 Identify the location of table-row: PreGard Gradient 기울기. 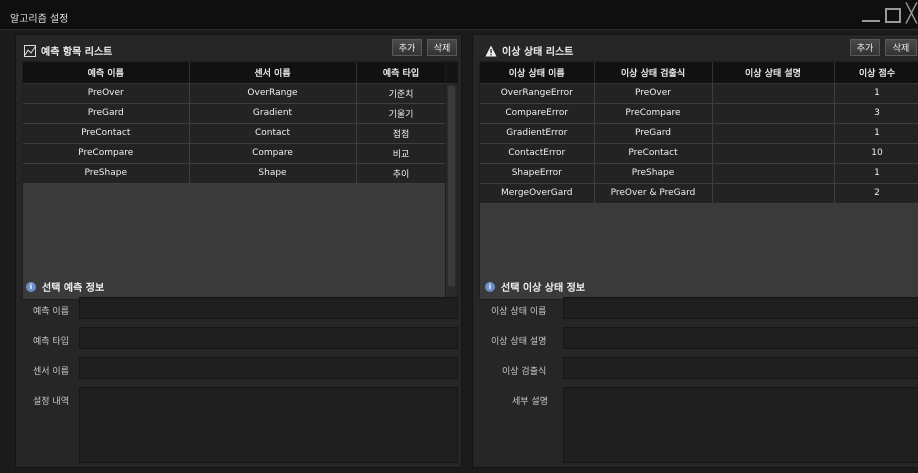
(235, 113).